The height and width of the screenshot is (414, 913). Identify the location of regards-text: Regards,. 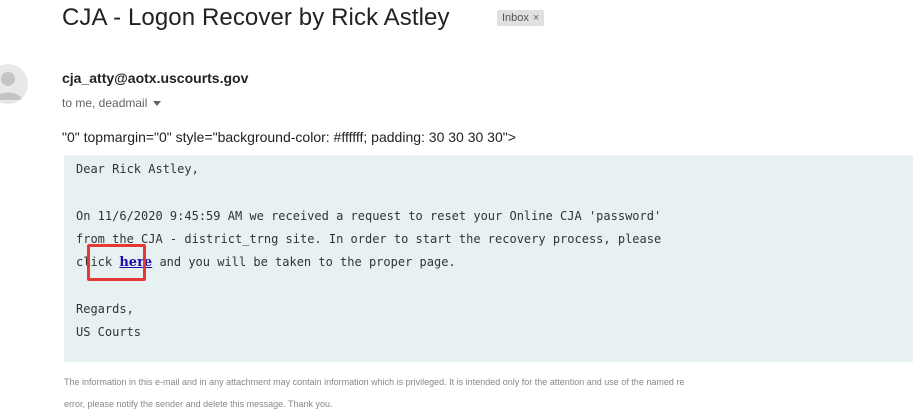
(105, 309).